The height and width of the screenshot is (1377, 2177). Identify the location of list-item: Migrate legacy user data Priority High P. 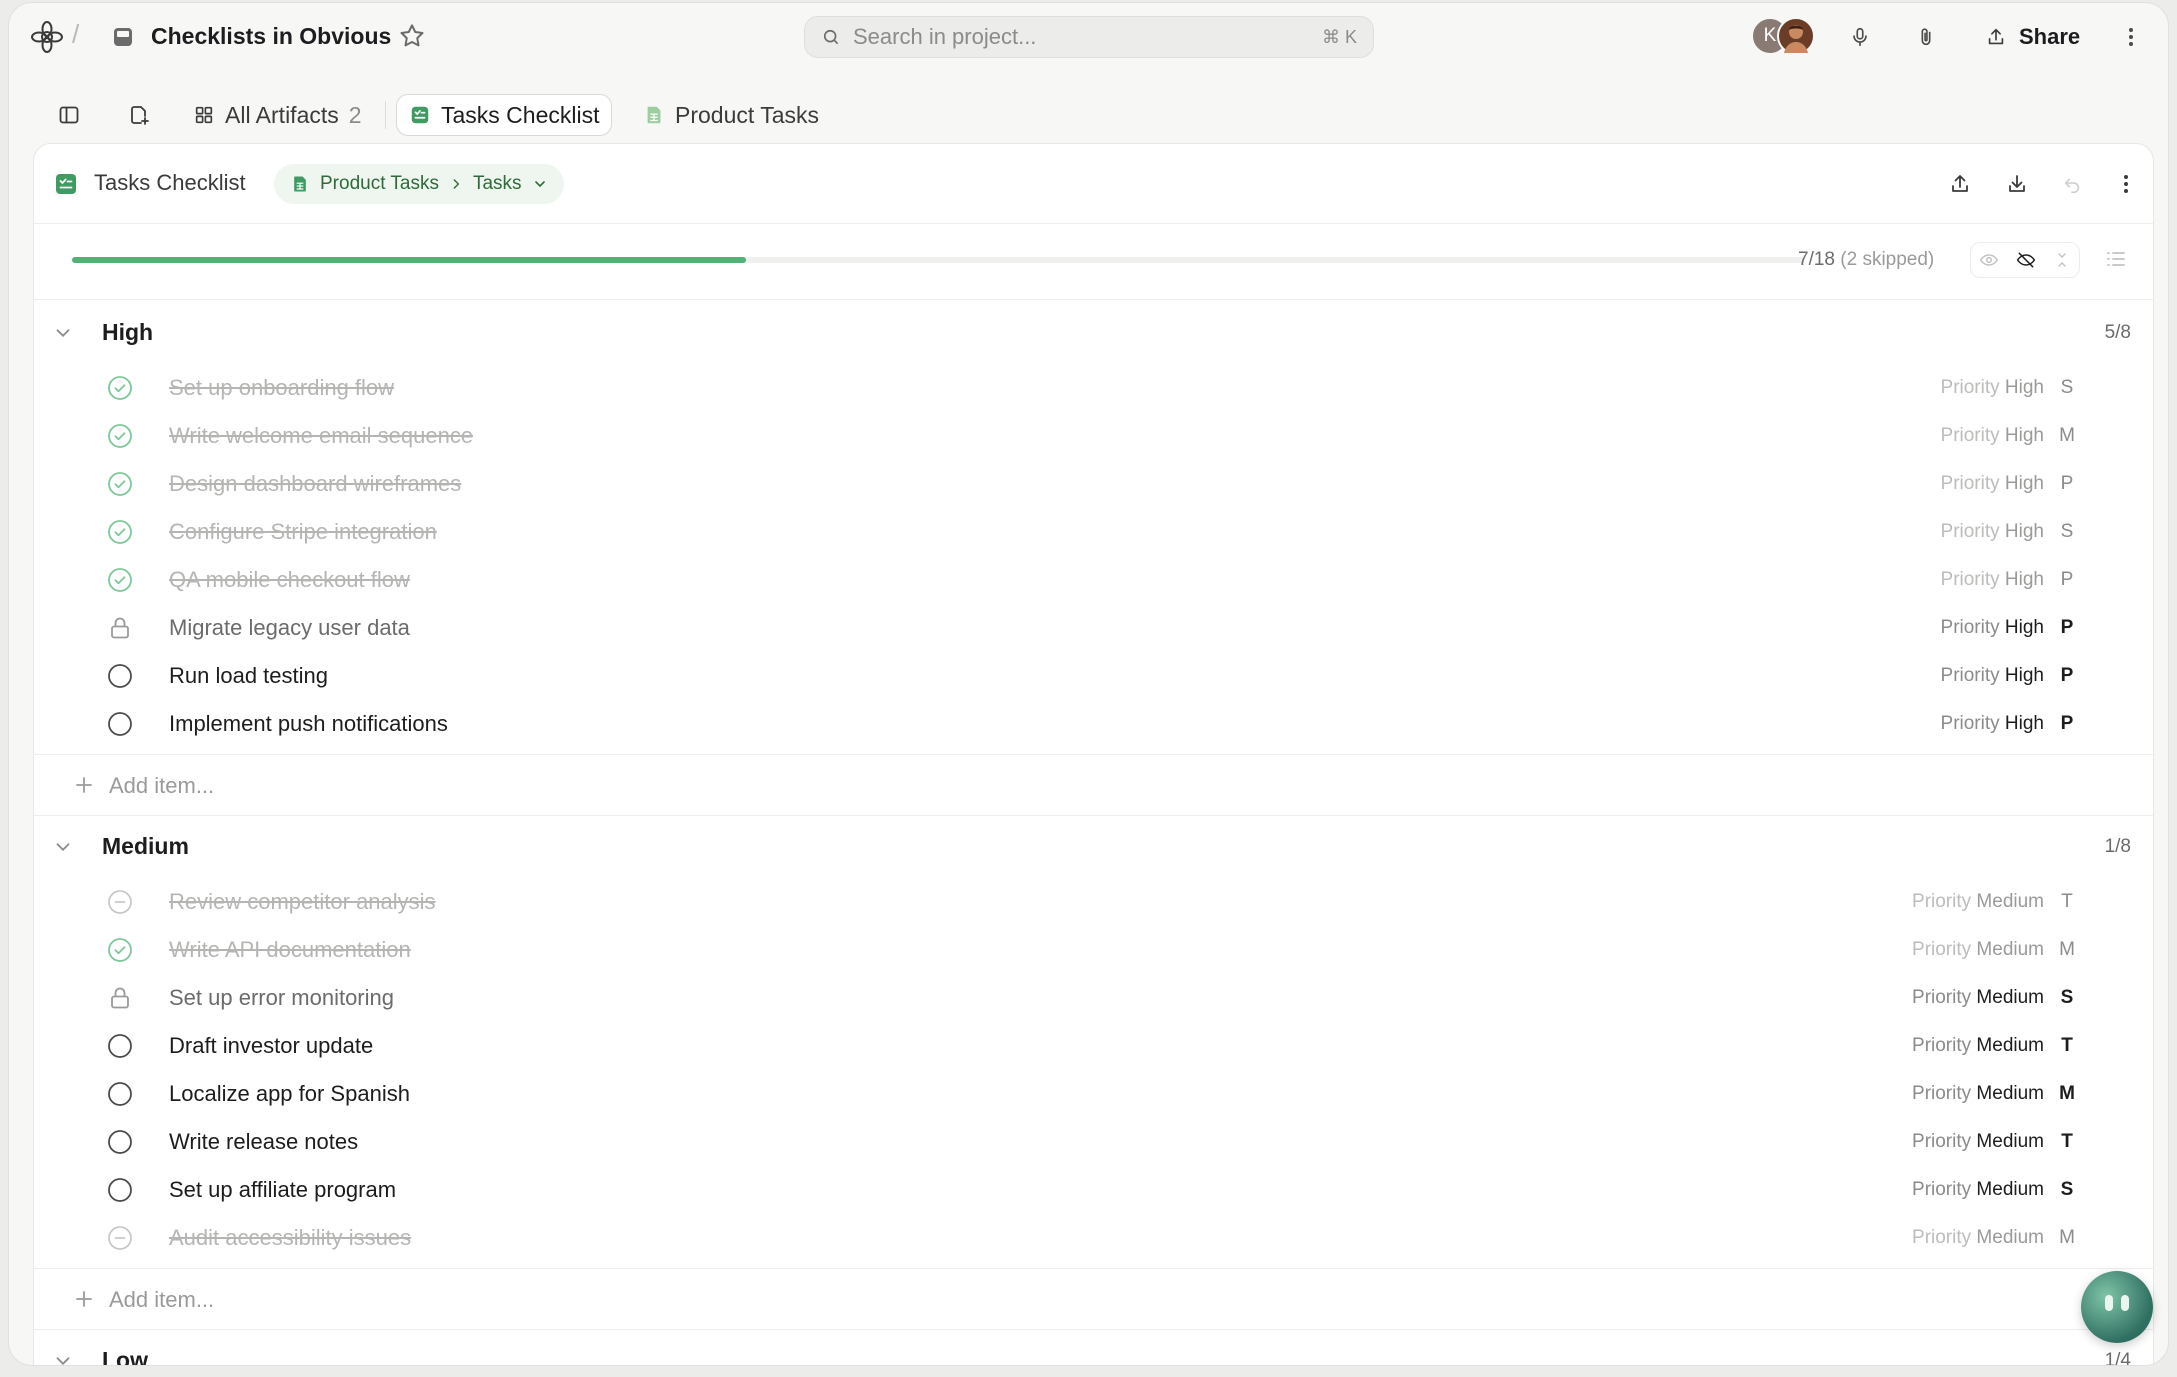
(1093, 628).